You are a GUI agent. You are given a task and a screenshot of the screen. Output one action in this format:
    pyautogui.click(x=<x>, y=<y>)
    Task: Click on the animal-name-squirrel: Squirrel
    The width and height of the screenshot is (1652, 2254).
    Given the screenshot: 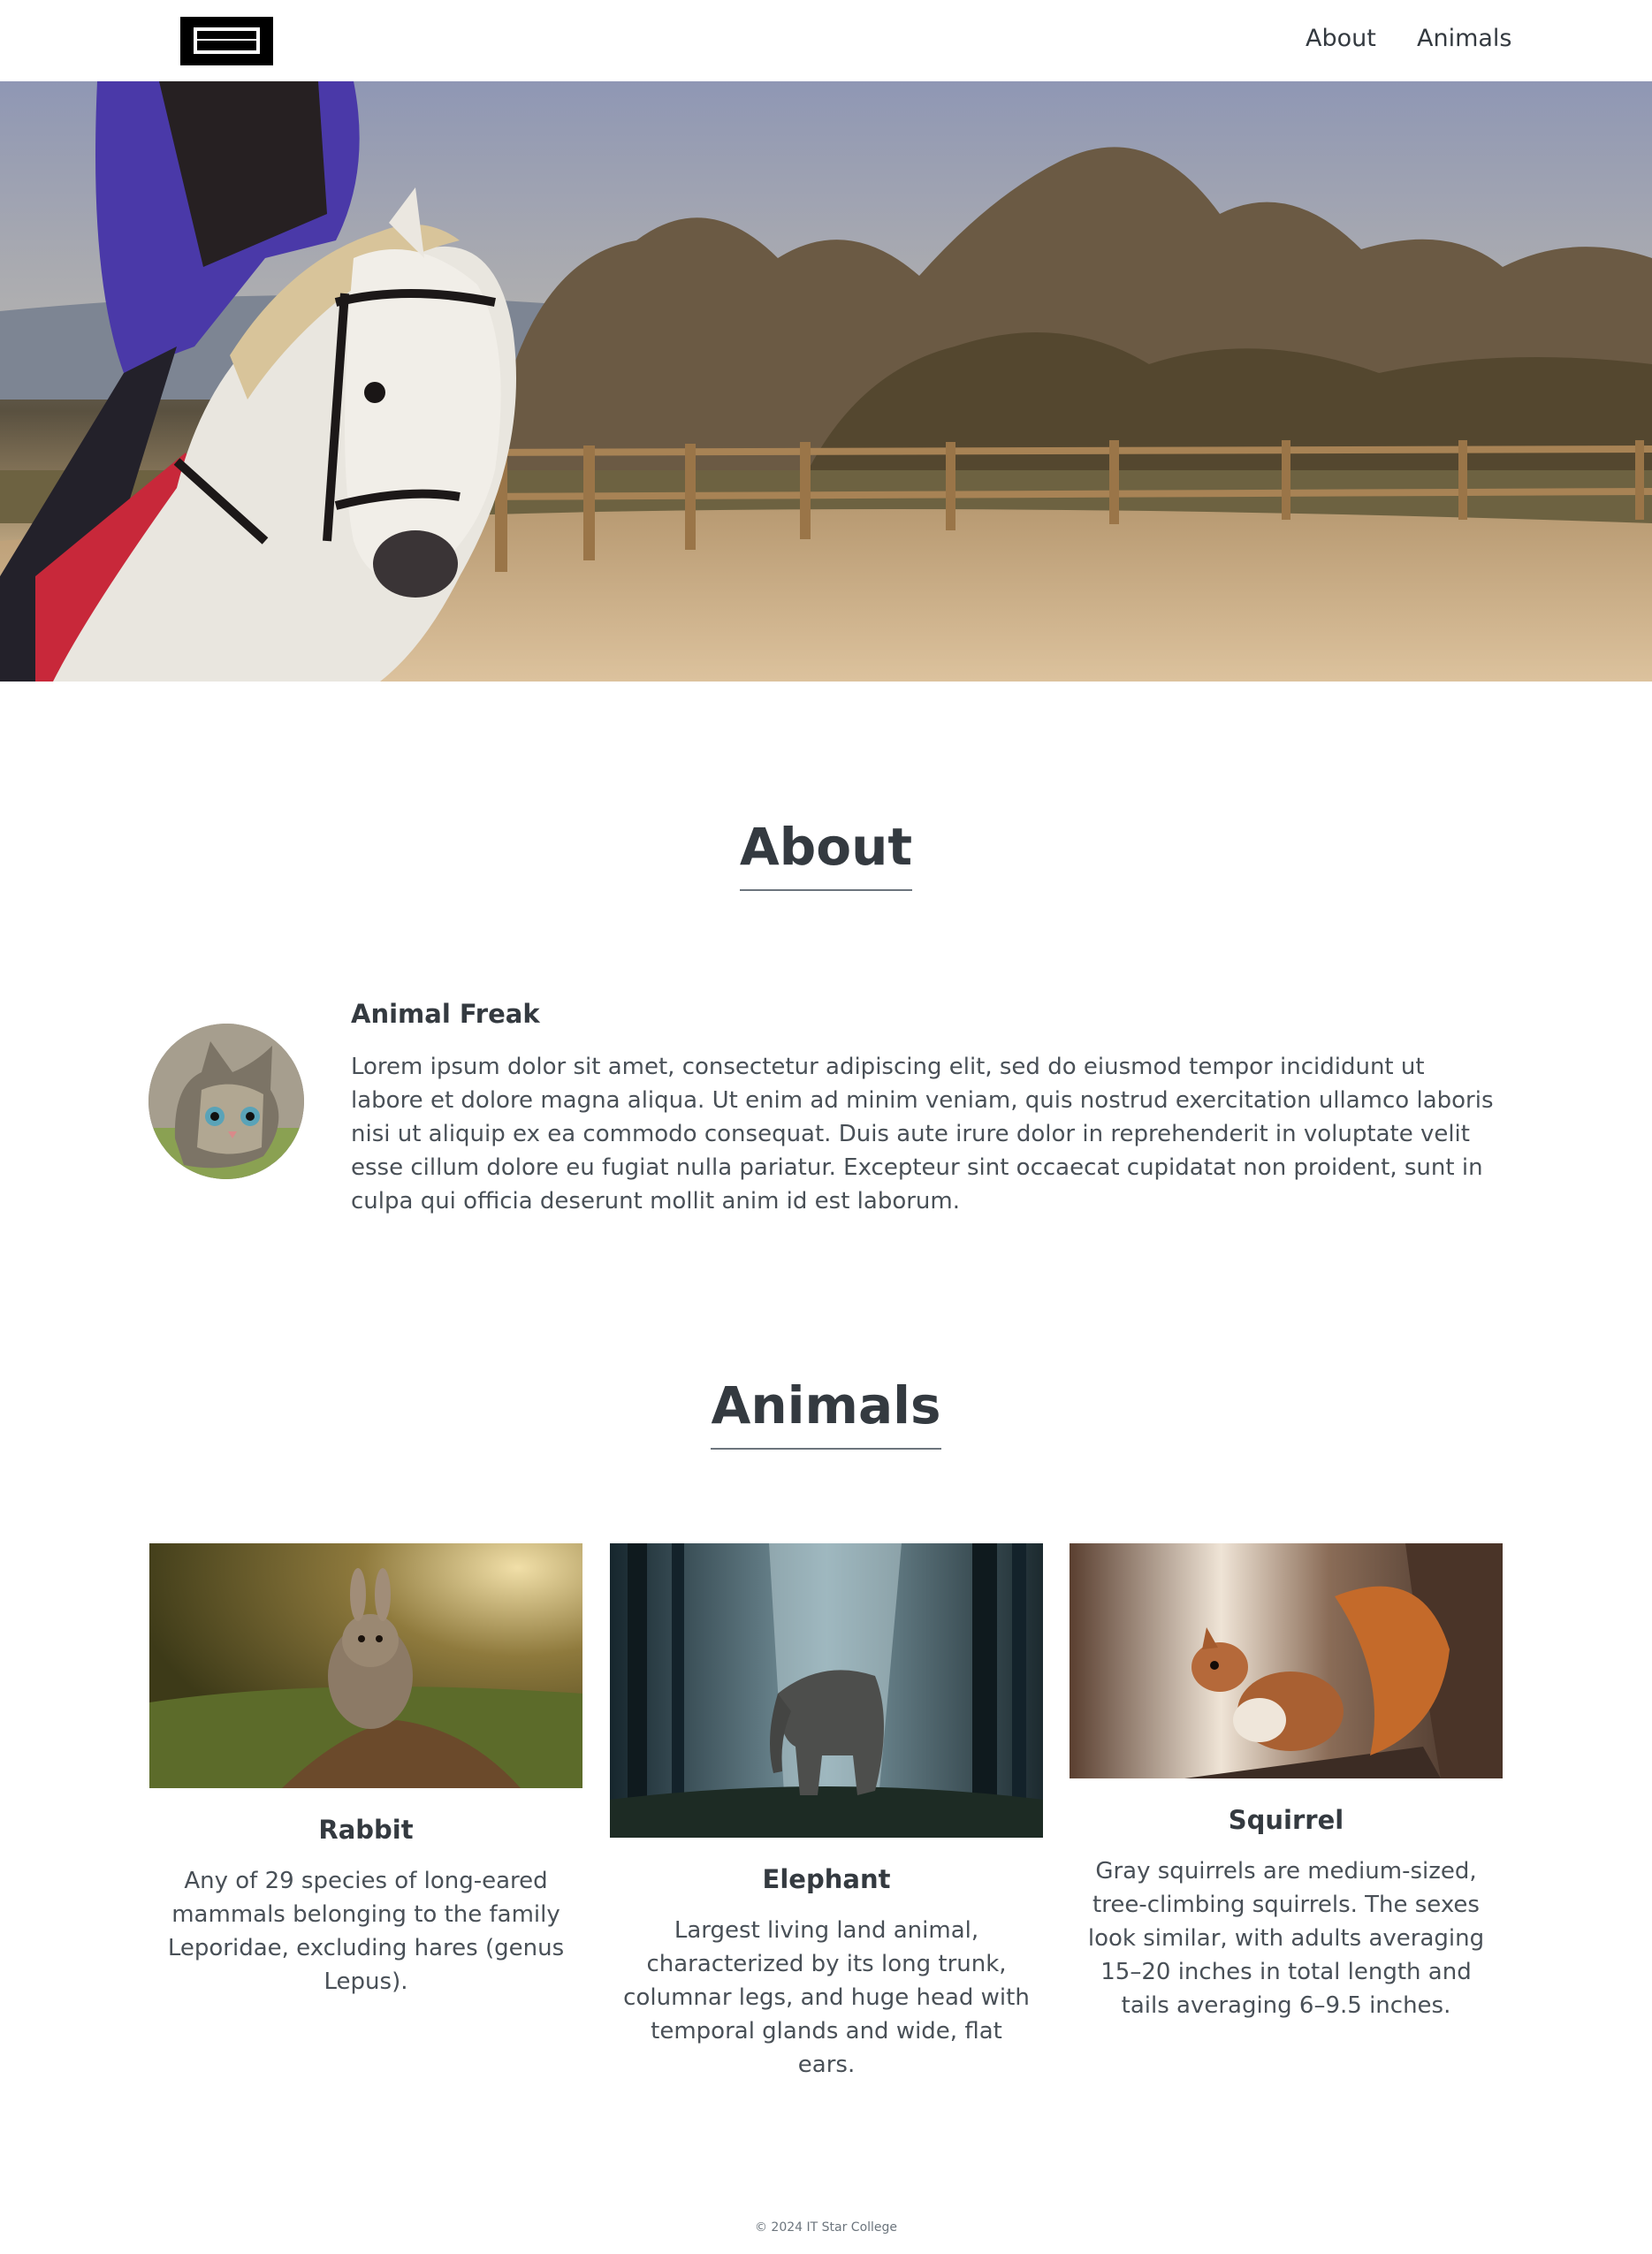 What is the action you would take?
    pyautogui.click(x=1286, y=1820)
    